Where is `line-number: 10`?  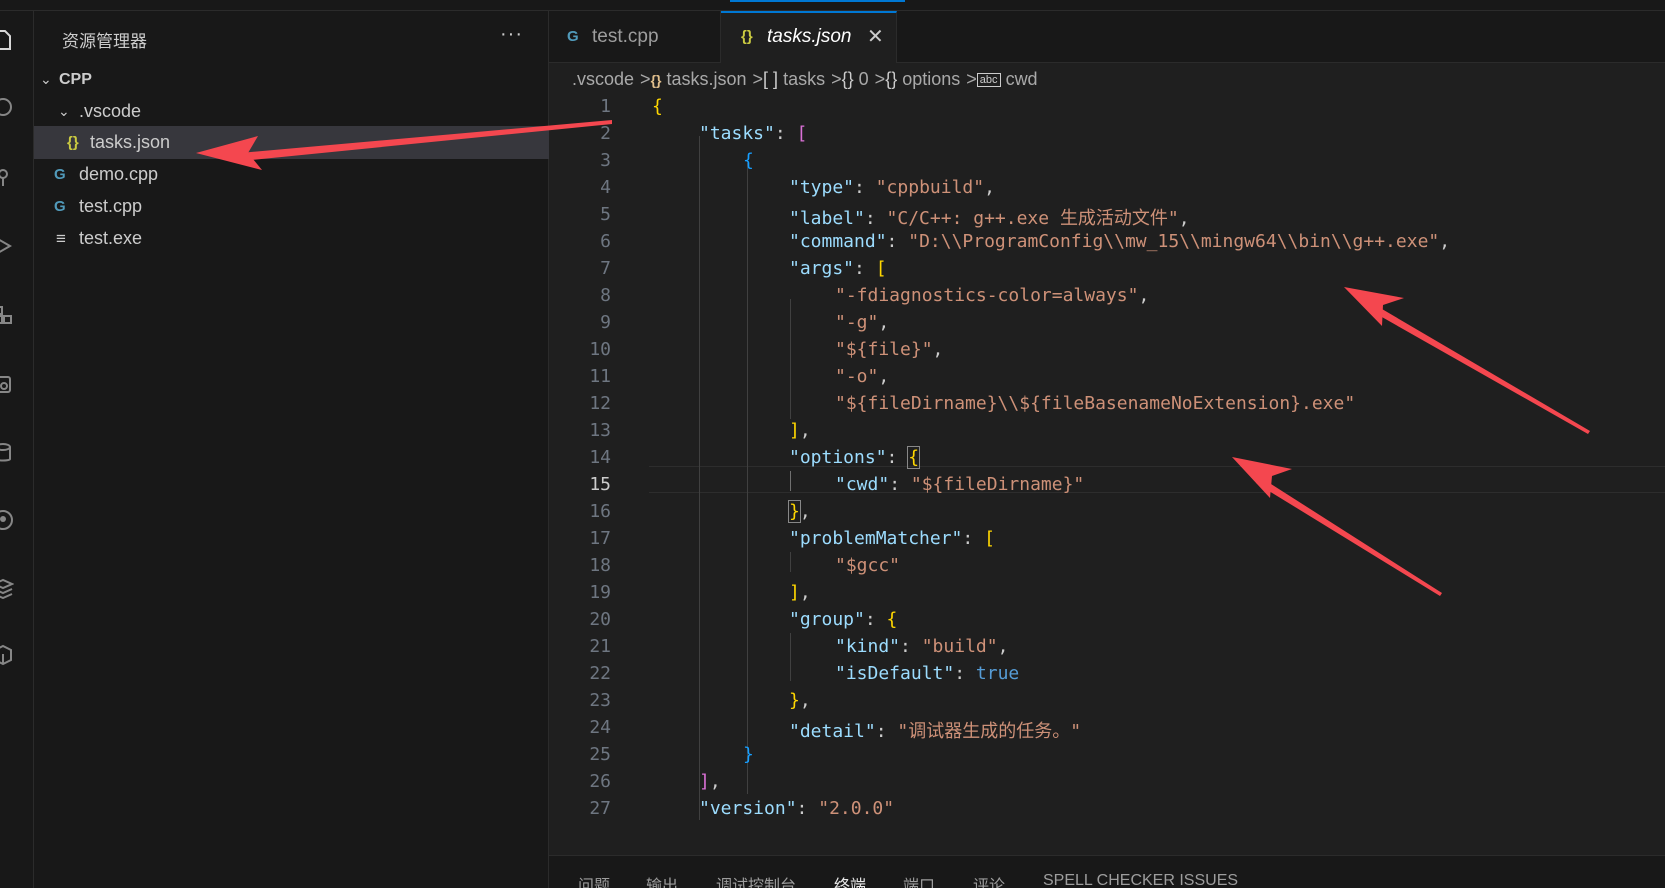
line-number: 10 is located at coordinates (600, 349).